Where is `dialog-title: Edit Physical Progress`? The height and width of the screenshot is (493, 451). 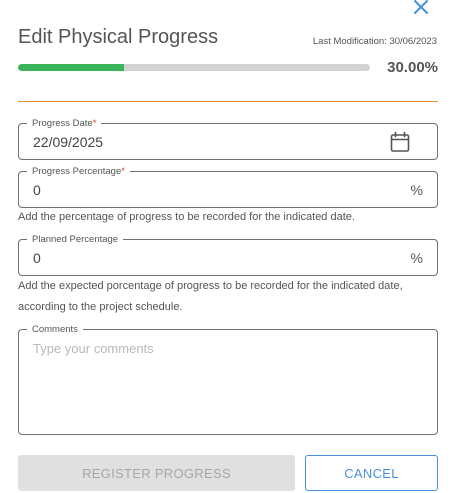 dialog-title: Edit Physical Progress is located at coordinates (118, 37).